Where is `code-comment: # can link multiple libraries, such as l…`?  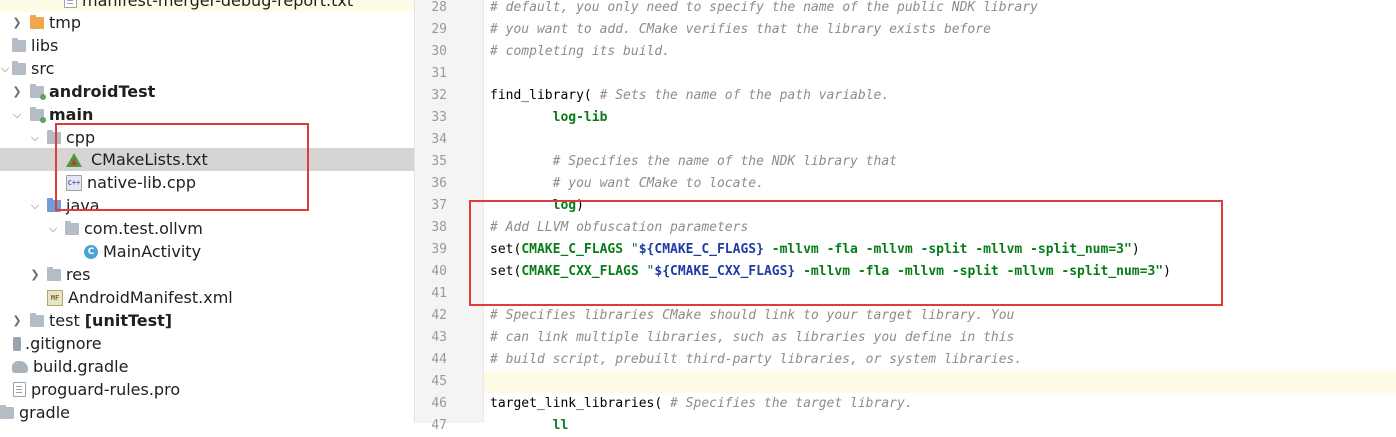 code-comment: # can link multiple libraries, such as l… is located at coordinates (752, 337).